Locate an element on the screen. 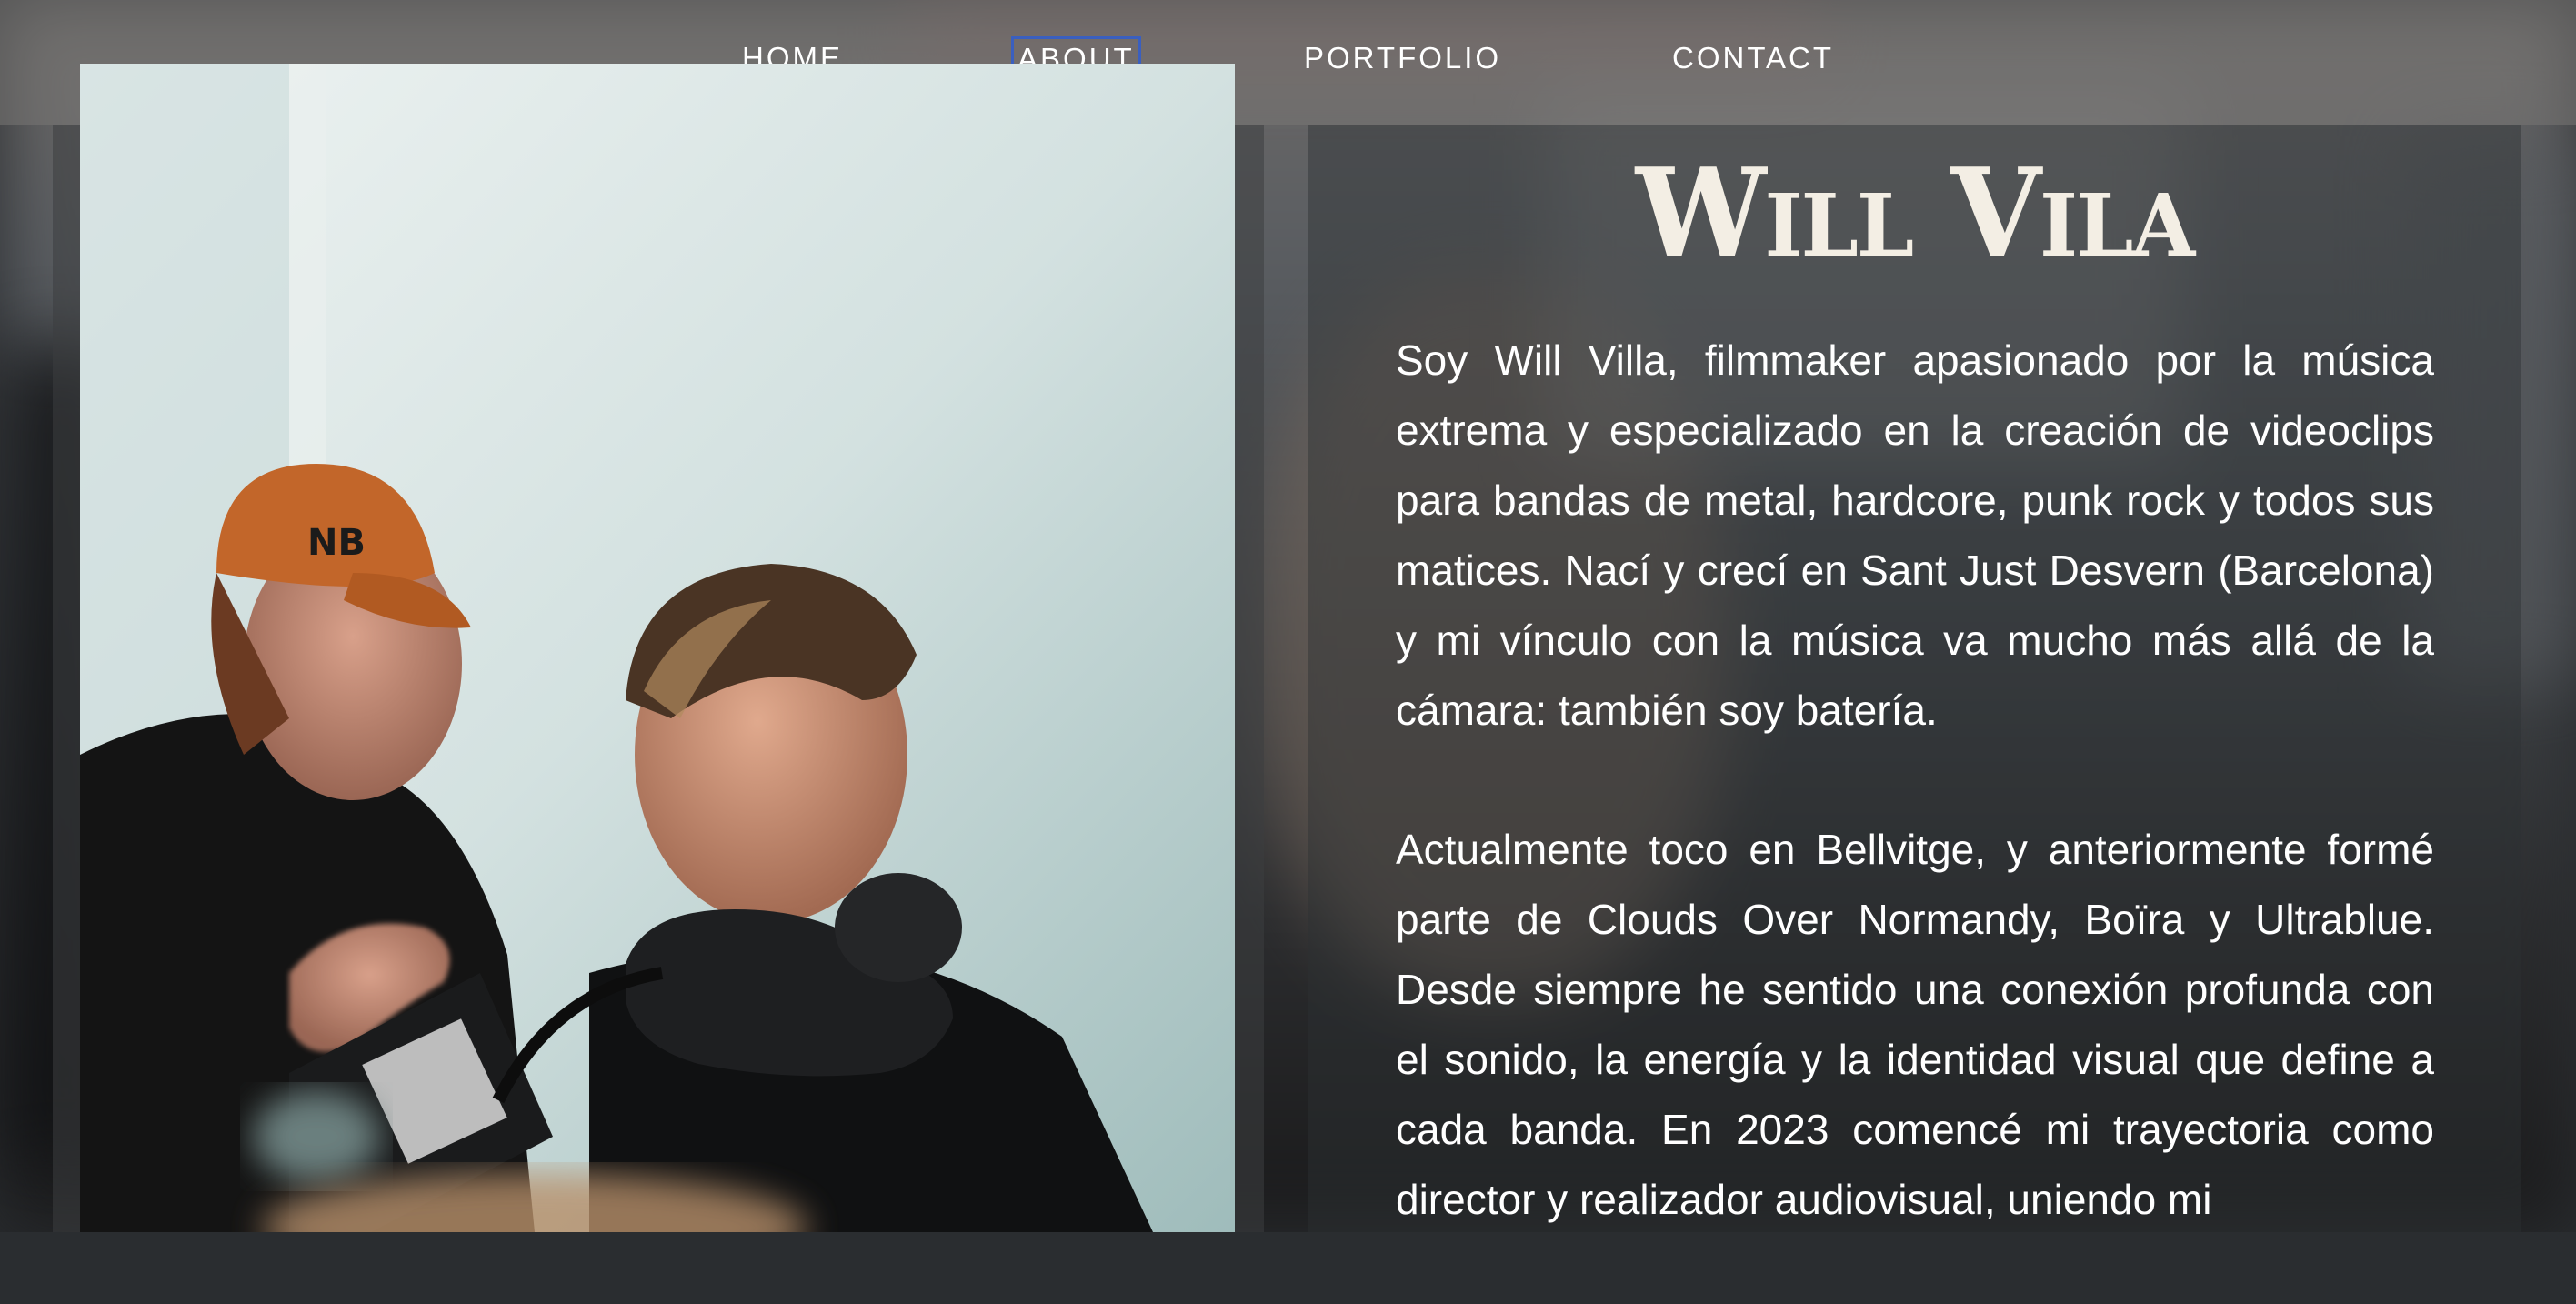 This screenshot has width=2576, height=1304. svg-text: NB is located at coordinates (336, 543).